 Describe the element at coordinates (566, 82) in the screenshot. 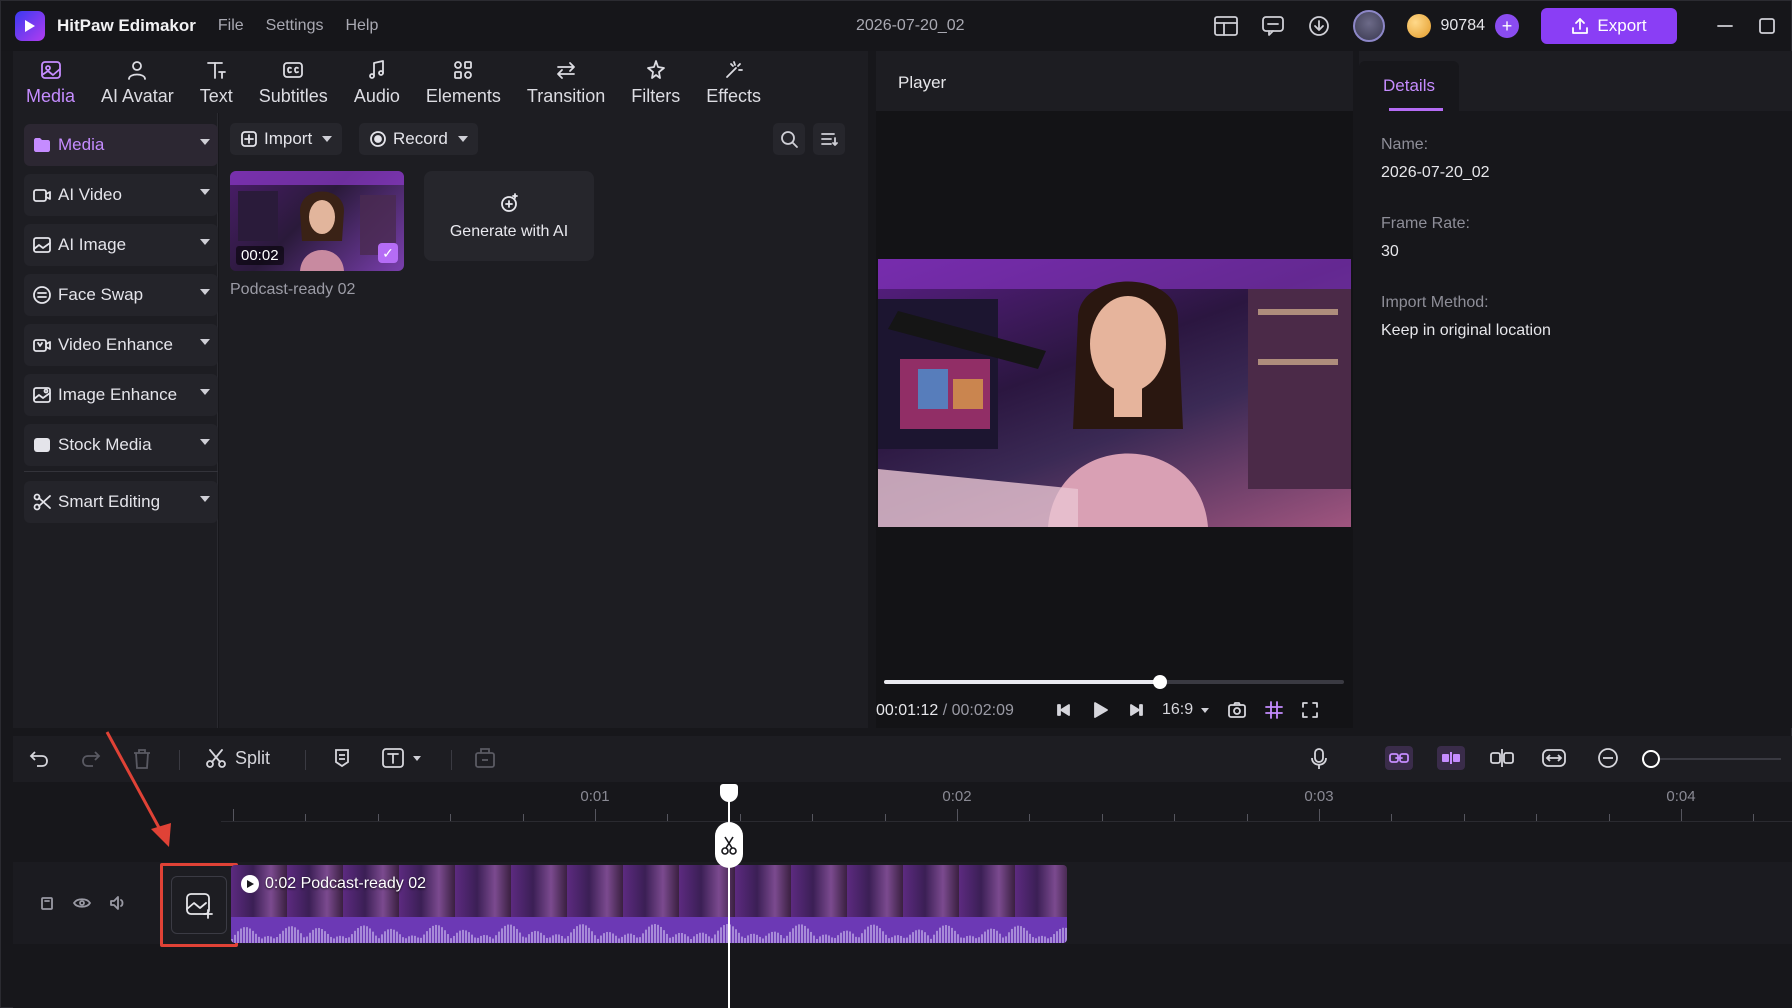

I see `tab-transition: Transition` at that location.